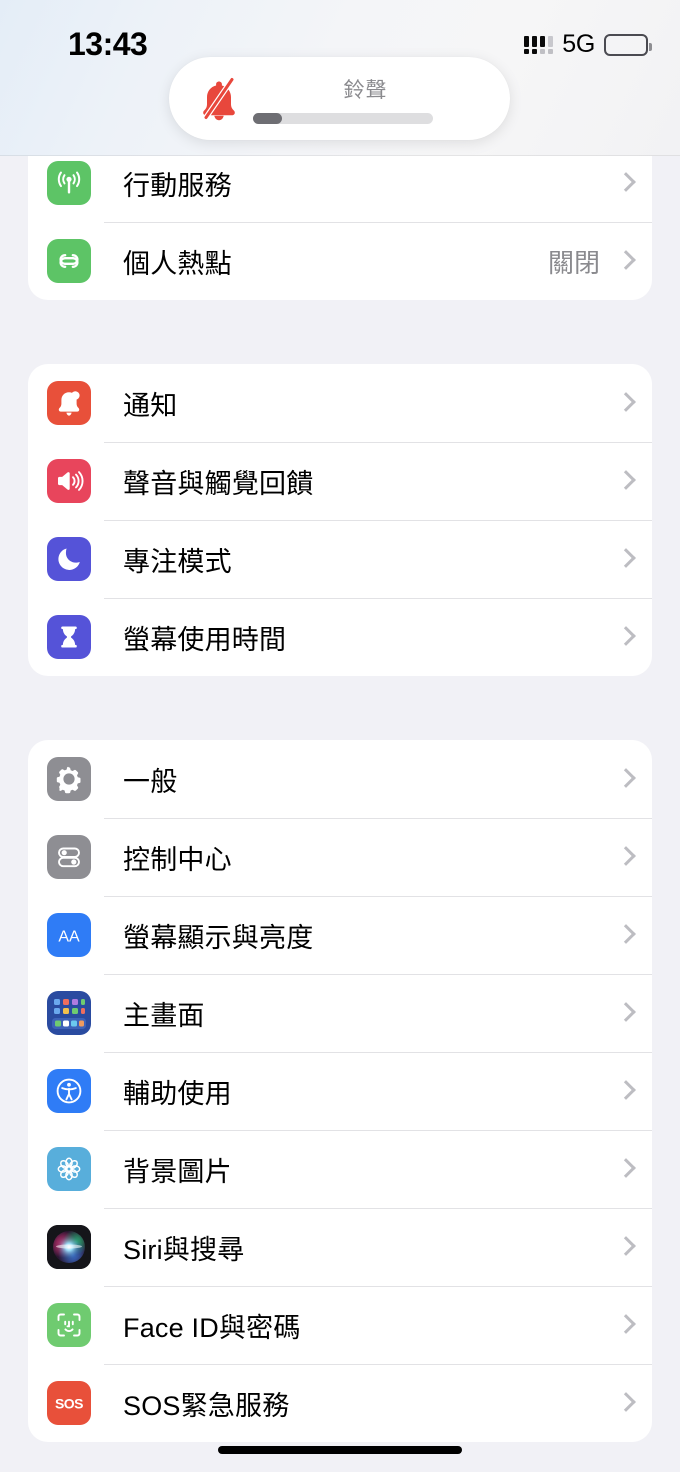 This screenshot has height=1472, width=680. What do you see at coordinates (628, 44) in the screenshot?
I see `battery-icon` at bounding box center [628, 44].